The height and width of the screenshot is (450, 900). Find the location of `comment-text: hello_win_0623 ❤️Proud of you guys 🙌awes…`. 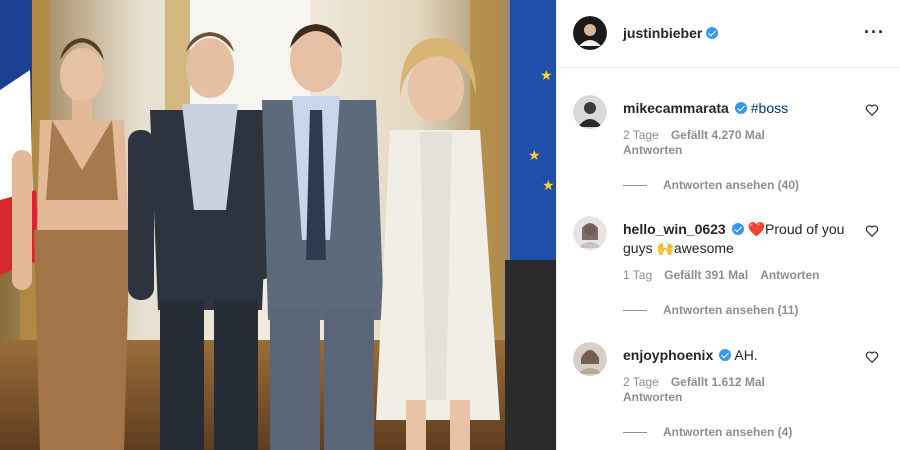

comment-text: hello_win_0623 ❤️Proud of you guys 🙌awes… is located at coordinates (738, 239).